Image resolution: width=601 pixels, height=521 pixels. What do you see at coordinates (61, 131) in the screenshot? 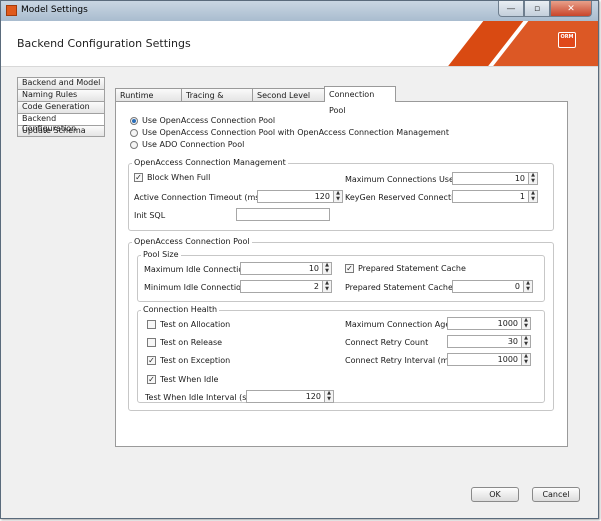
I see `sidebar-item-update-schema: Update Schema` at bounding box center [61, 131].